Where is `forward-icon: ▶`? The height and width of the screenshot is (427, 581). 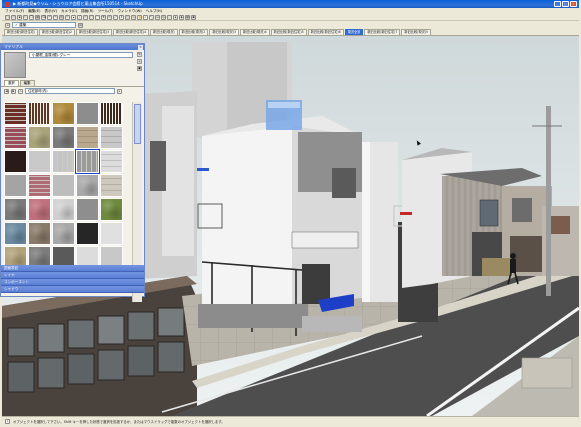 forward-icon: ▶ is located at coordinates (13, 91).